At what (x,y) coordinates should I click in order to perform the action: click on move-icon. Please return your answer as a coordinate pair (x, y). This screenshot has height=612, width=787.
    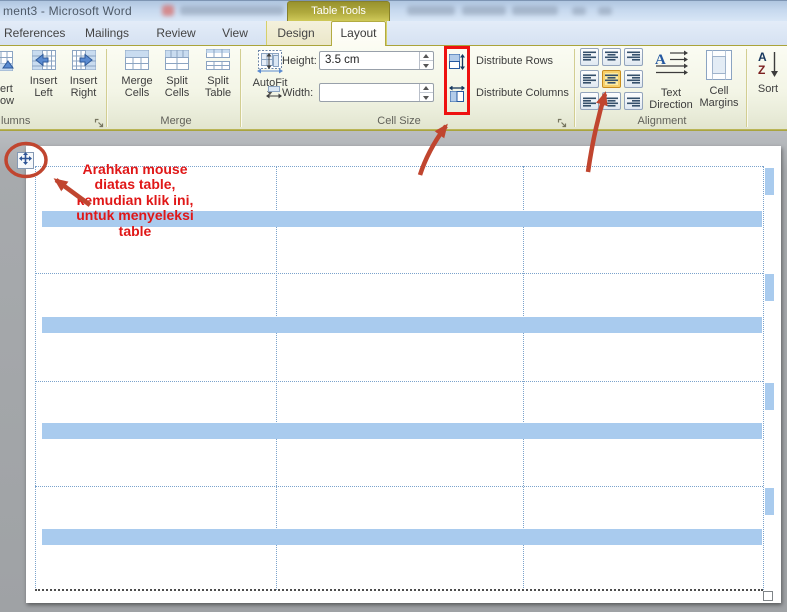
    Looking at the image, I should click on (25, 160).